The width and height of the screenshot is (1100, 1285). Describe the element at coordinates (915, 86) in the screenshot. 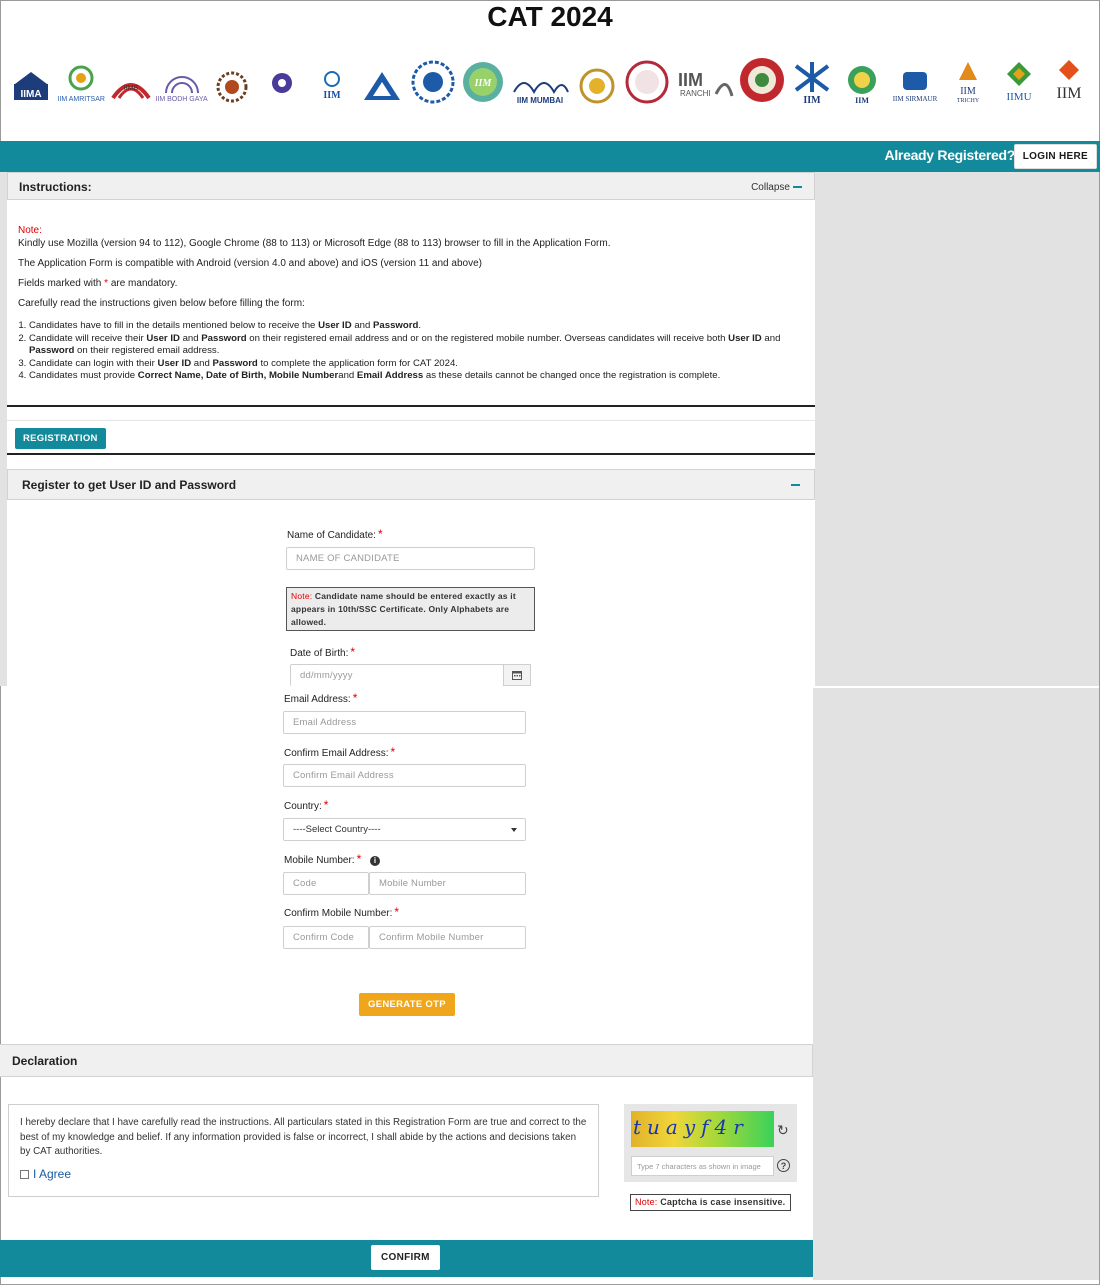

I see `iim-sirmaur-logo: IIM SIRMAUR` at that location.